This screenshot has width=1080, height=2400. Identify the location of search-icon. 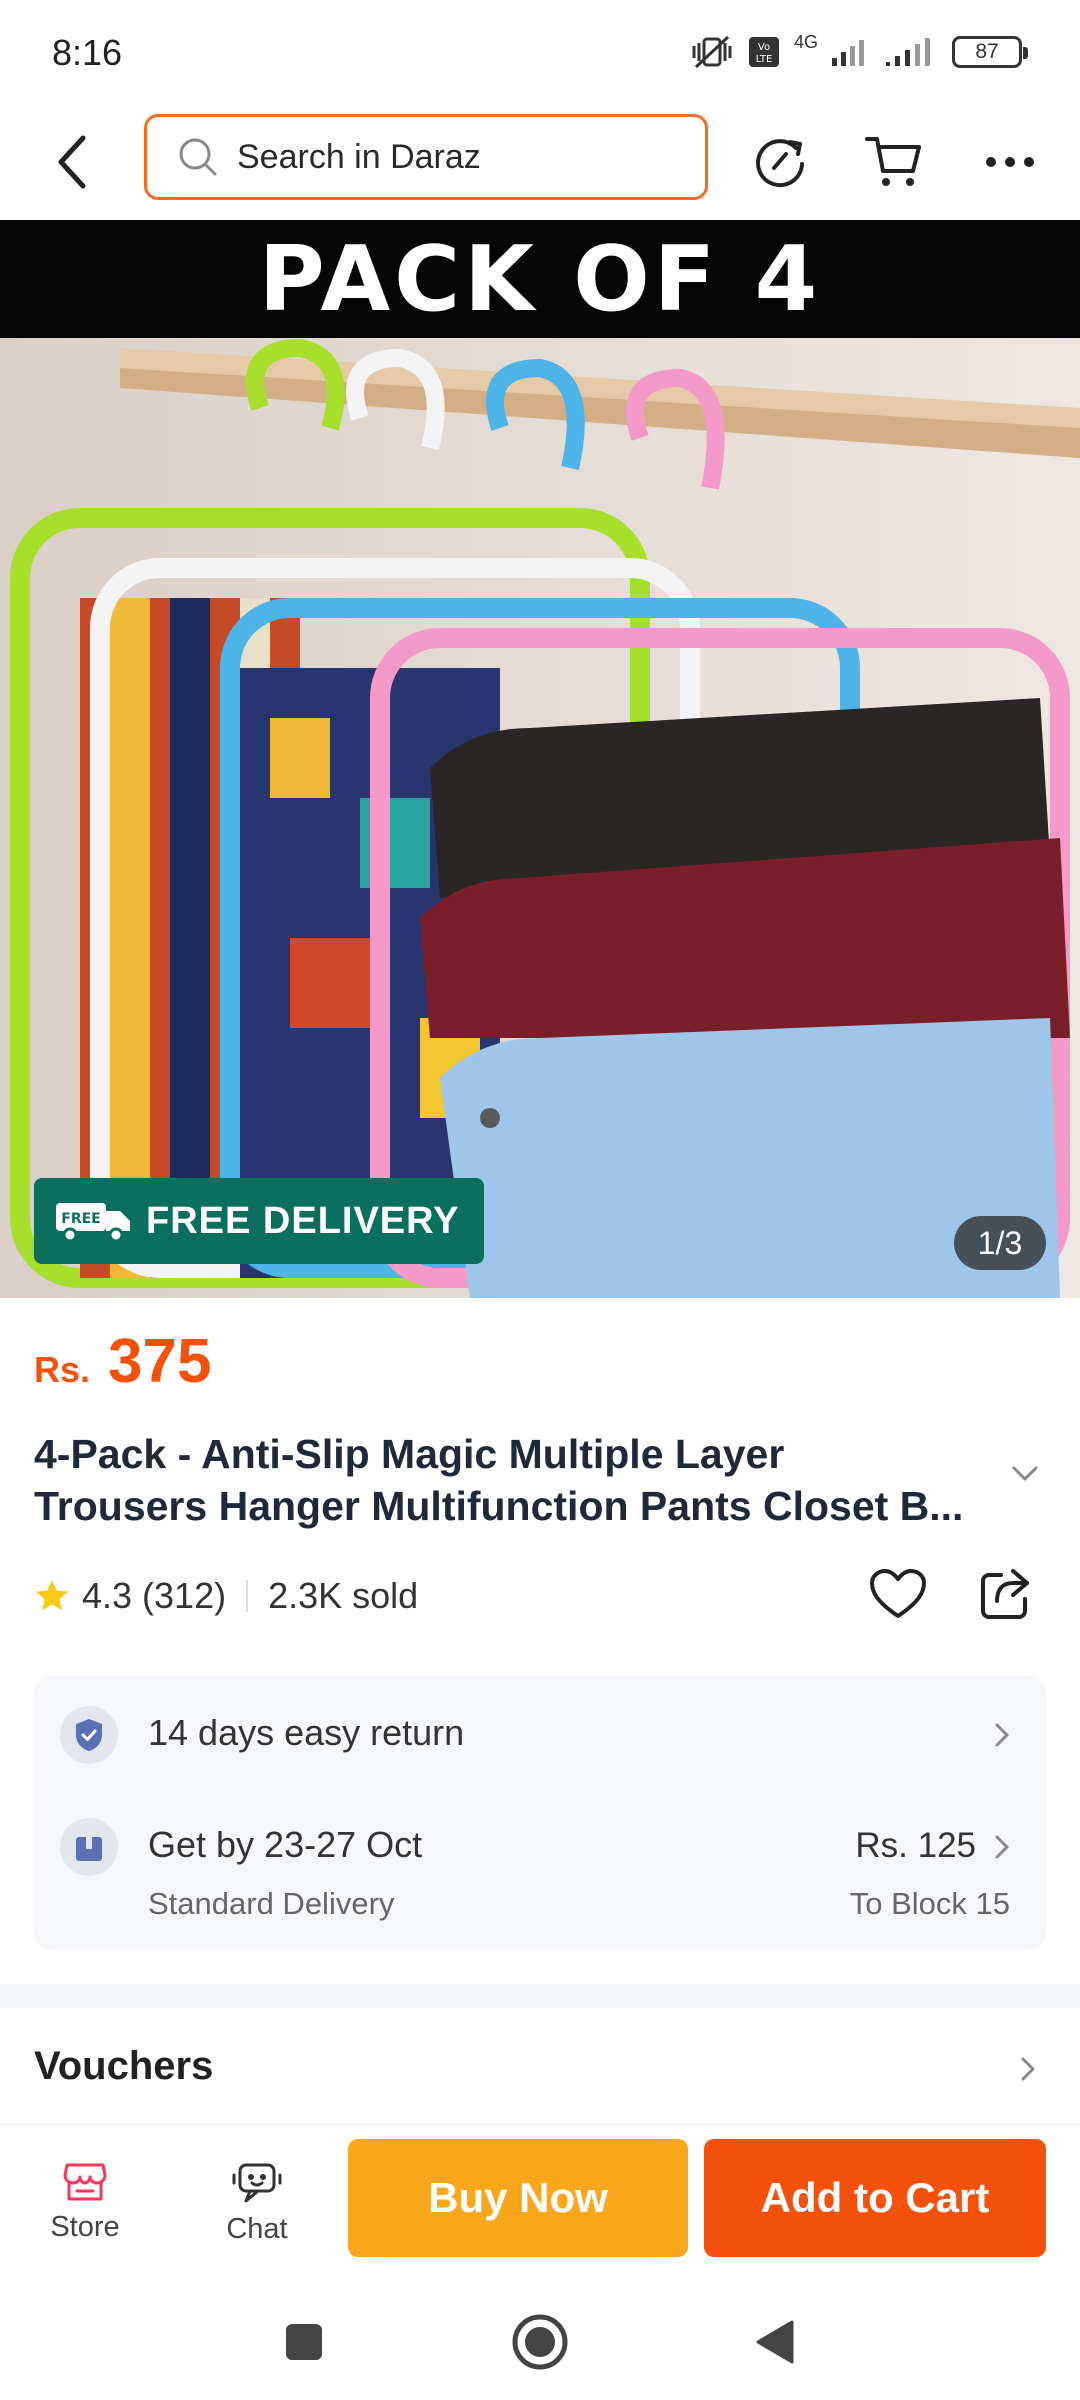
(198, 157).